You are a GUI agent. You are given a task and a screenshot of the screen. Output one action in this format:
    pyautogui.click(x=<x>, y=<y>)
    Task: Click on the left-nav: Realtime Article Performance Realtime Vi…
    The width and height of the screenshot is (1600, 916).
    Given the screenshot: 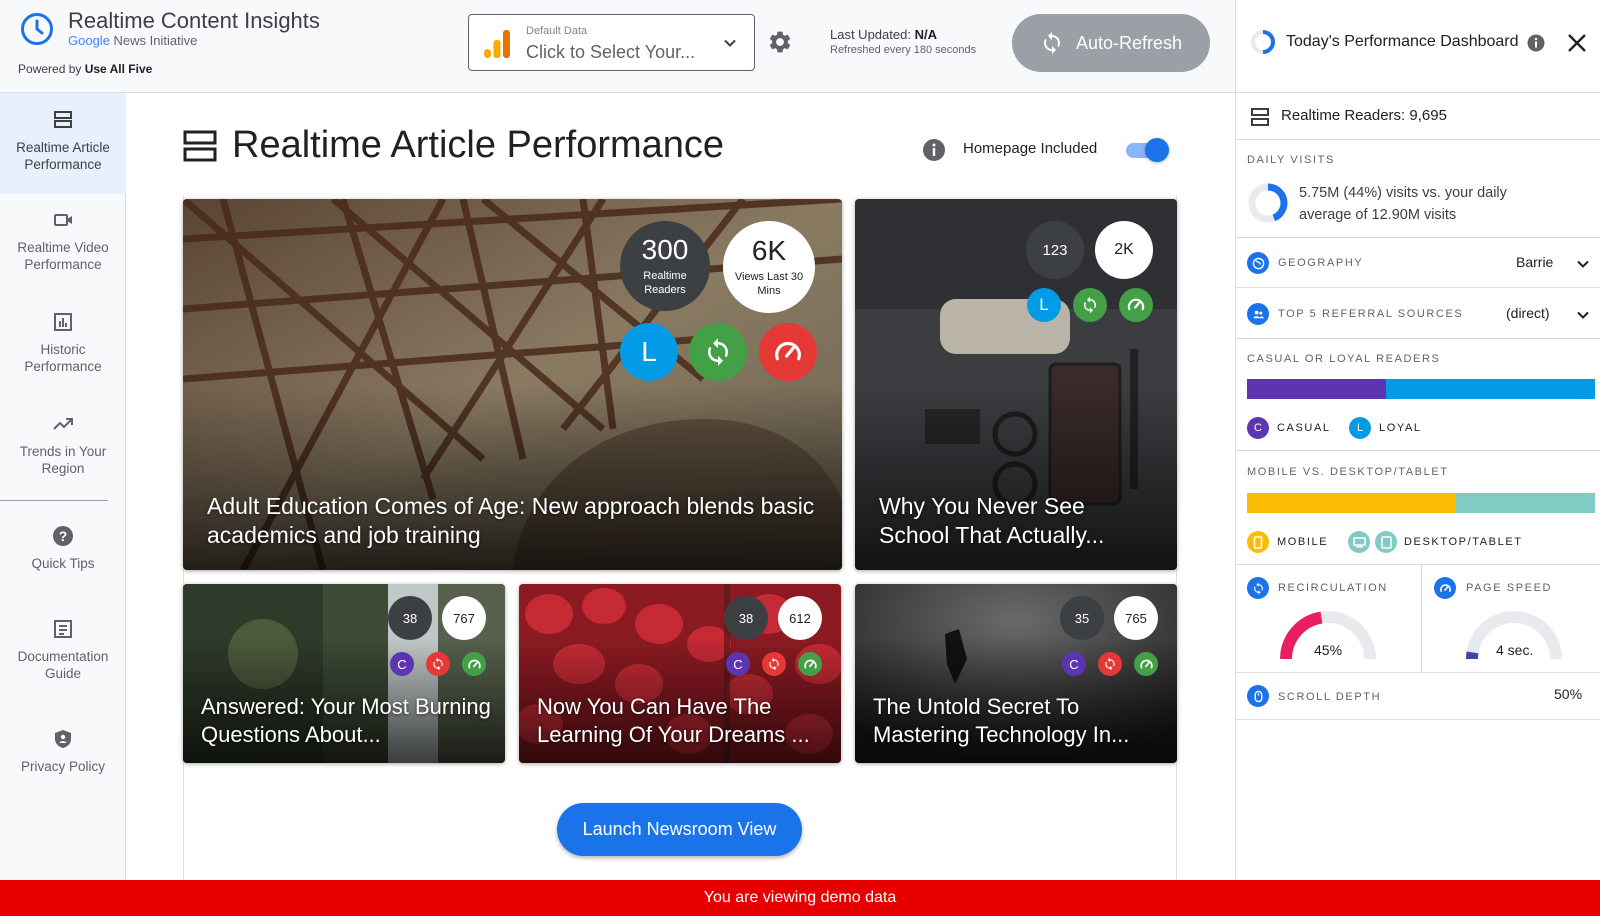 What is the action you would take?
    pyautogui.click(x=63, y=486)
    